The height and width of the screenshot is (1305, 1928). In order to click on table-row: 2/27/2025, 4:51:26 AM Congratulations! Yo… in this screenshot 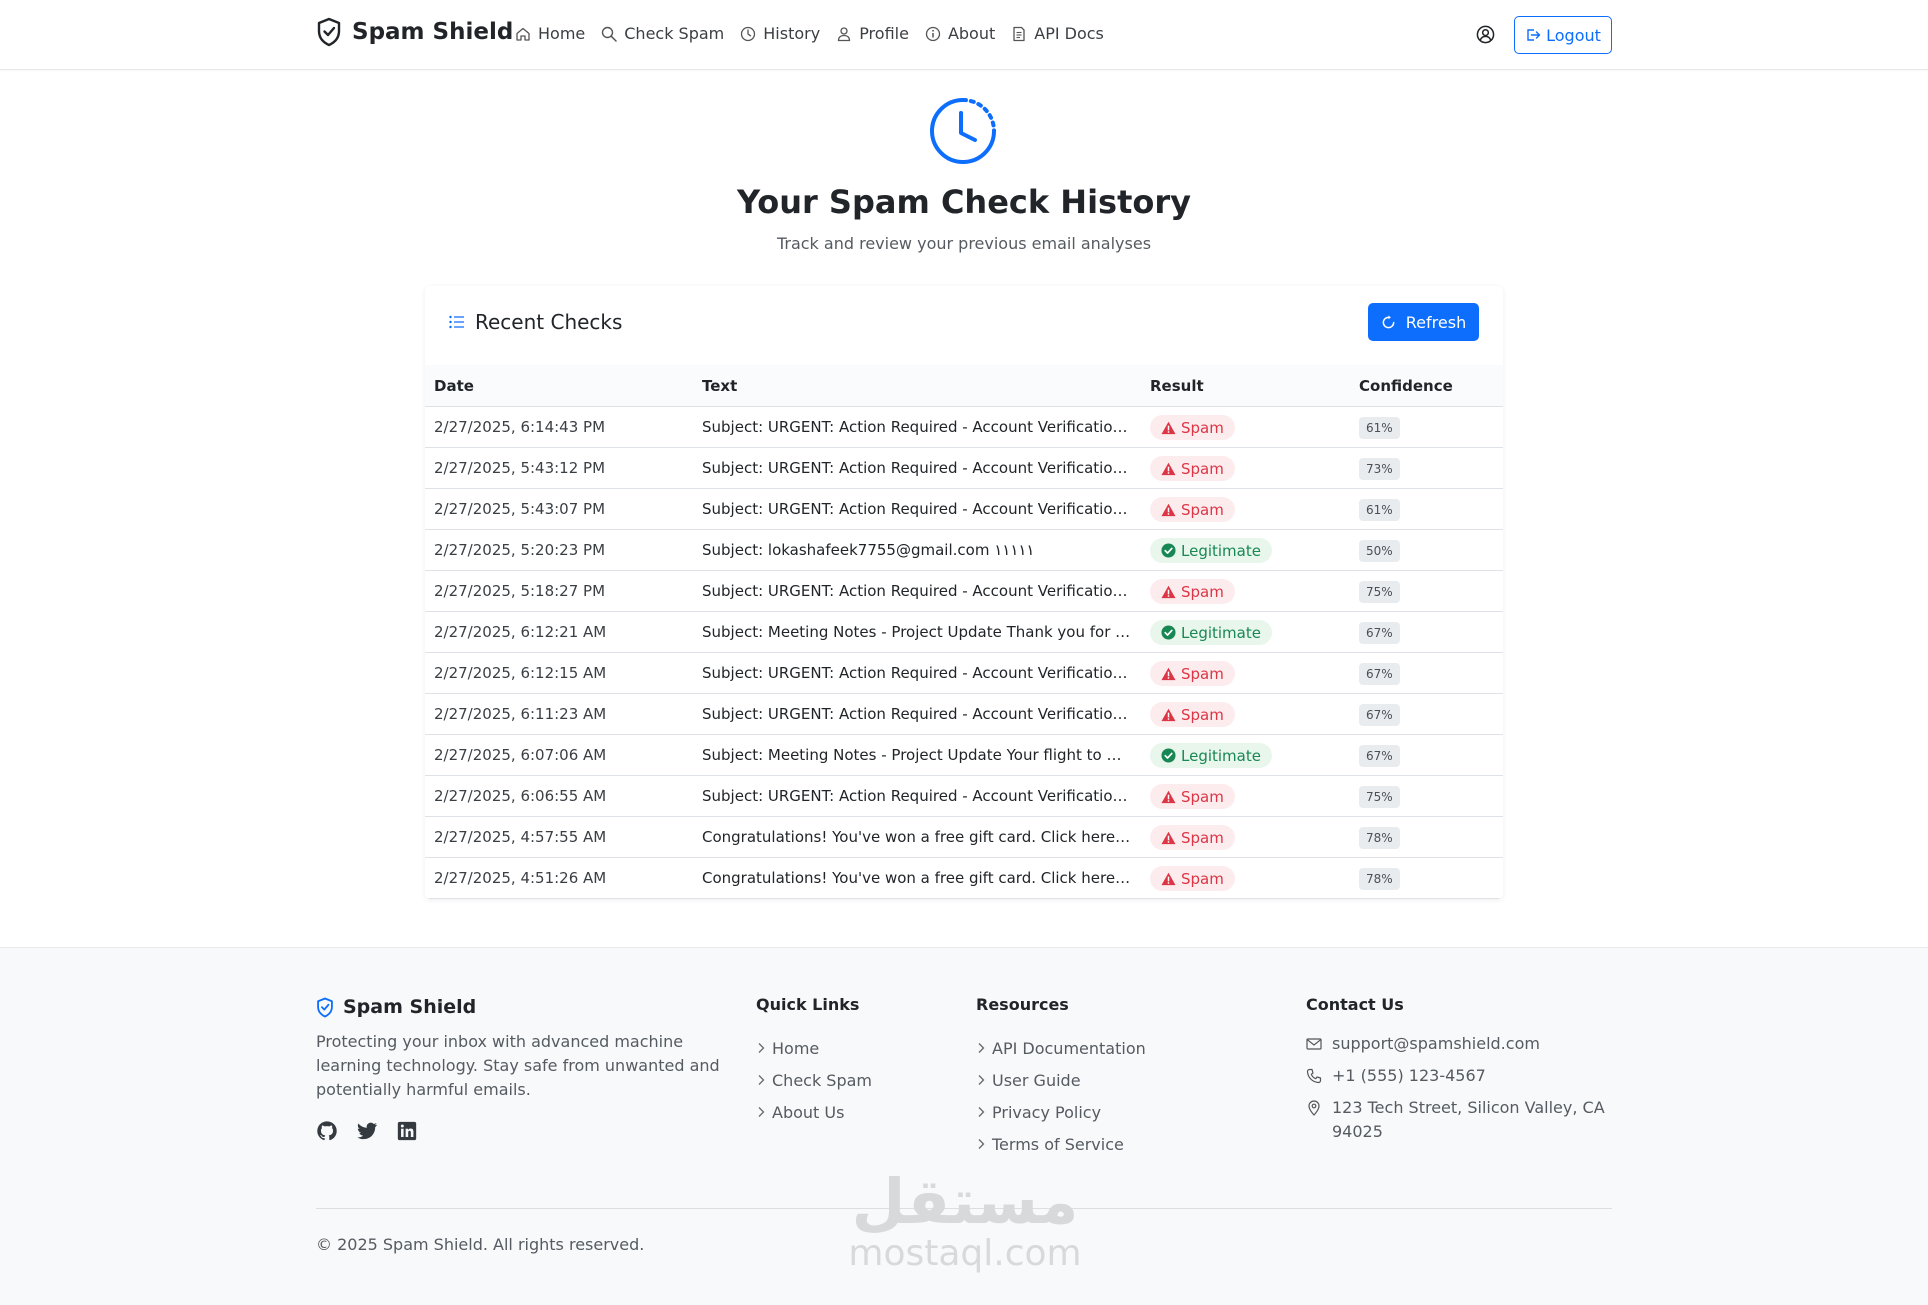, I will do `click(964, 878)`.